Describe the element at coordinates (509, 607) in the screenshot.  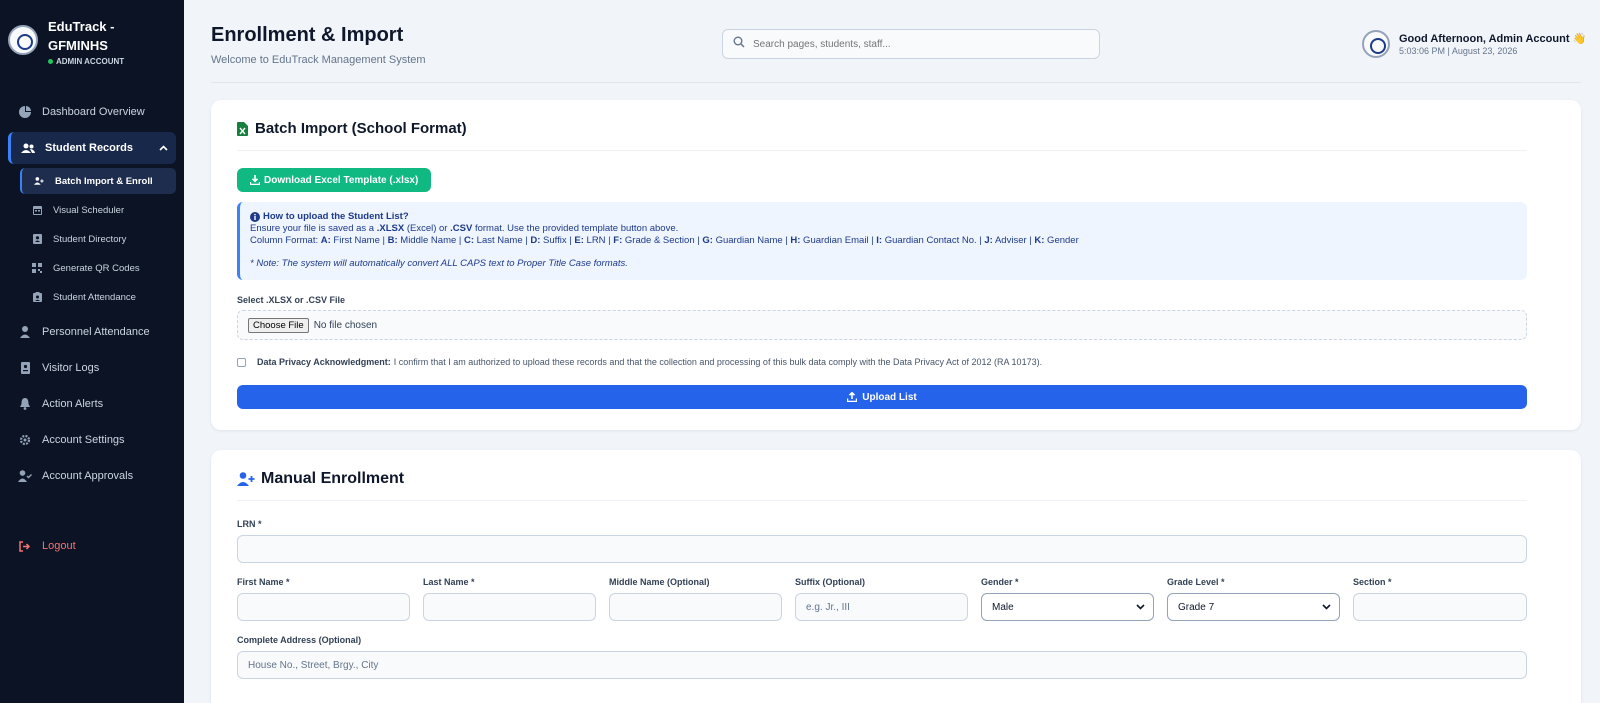
I see `last-name-input` at that location.